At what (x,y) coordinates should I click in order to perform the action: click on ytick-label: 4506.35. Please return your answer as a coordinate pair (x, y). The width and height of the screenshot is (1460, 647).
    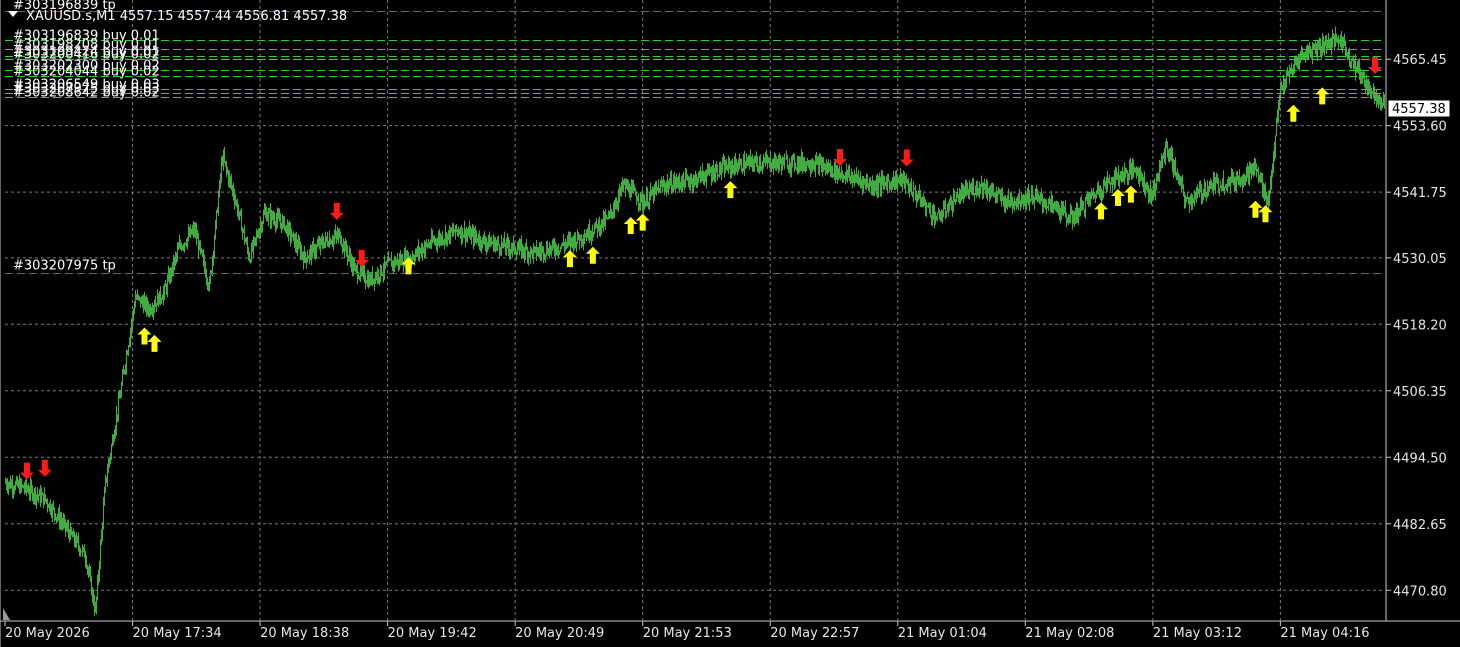
    Looking at the image, I should click on (1420, 392).